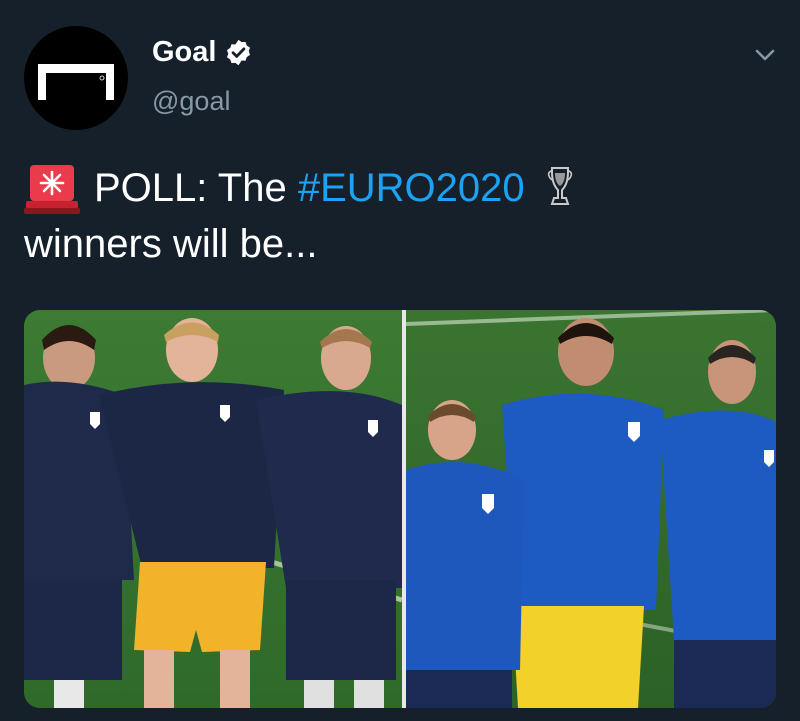 The height and width of the screenshot is (721, 800). I want to click on display-name-text: Goal, so click(184, 52).